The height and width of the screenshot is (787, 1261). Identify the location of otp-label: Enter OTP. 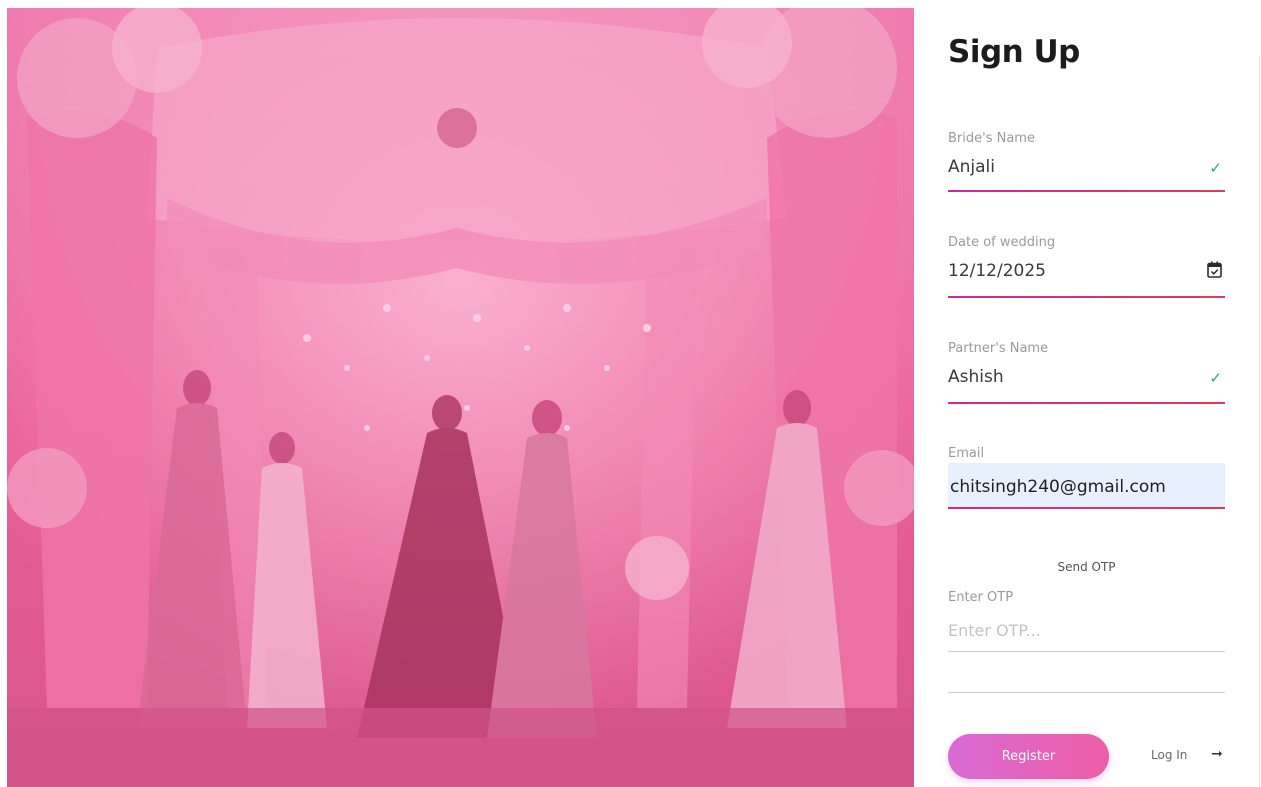
(981, 597).